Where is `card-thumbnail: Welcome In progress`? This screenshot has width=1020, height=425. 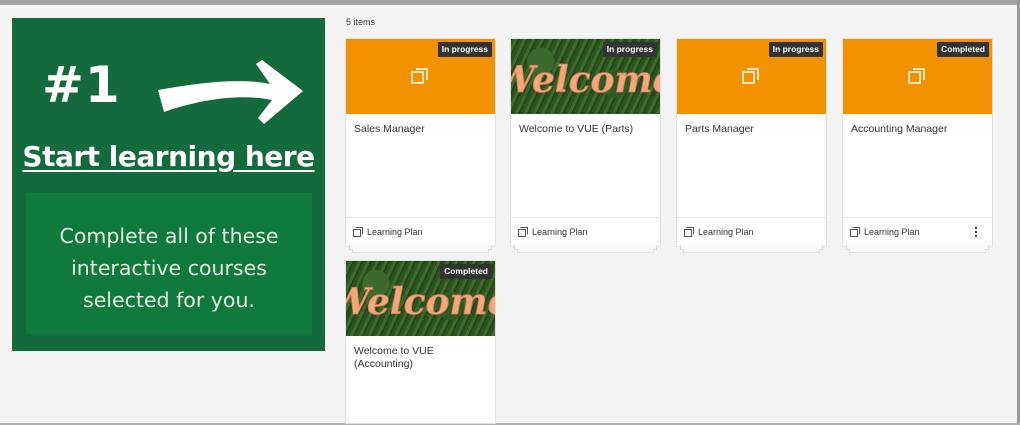
card-thumbnail: Welcome In progress is located at coordinates (585, 76).